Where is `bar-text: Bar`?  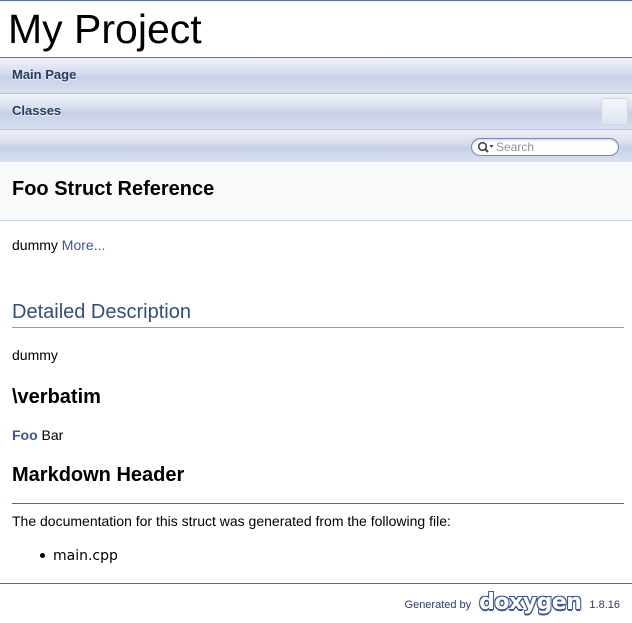
bar-text: Bar is located at coordinates (50, 435).